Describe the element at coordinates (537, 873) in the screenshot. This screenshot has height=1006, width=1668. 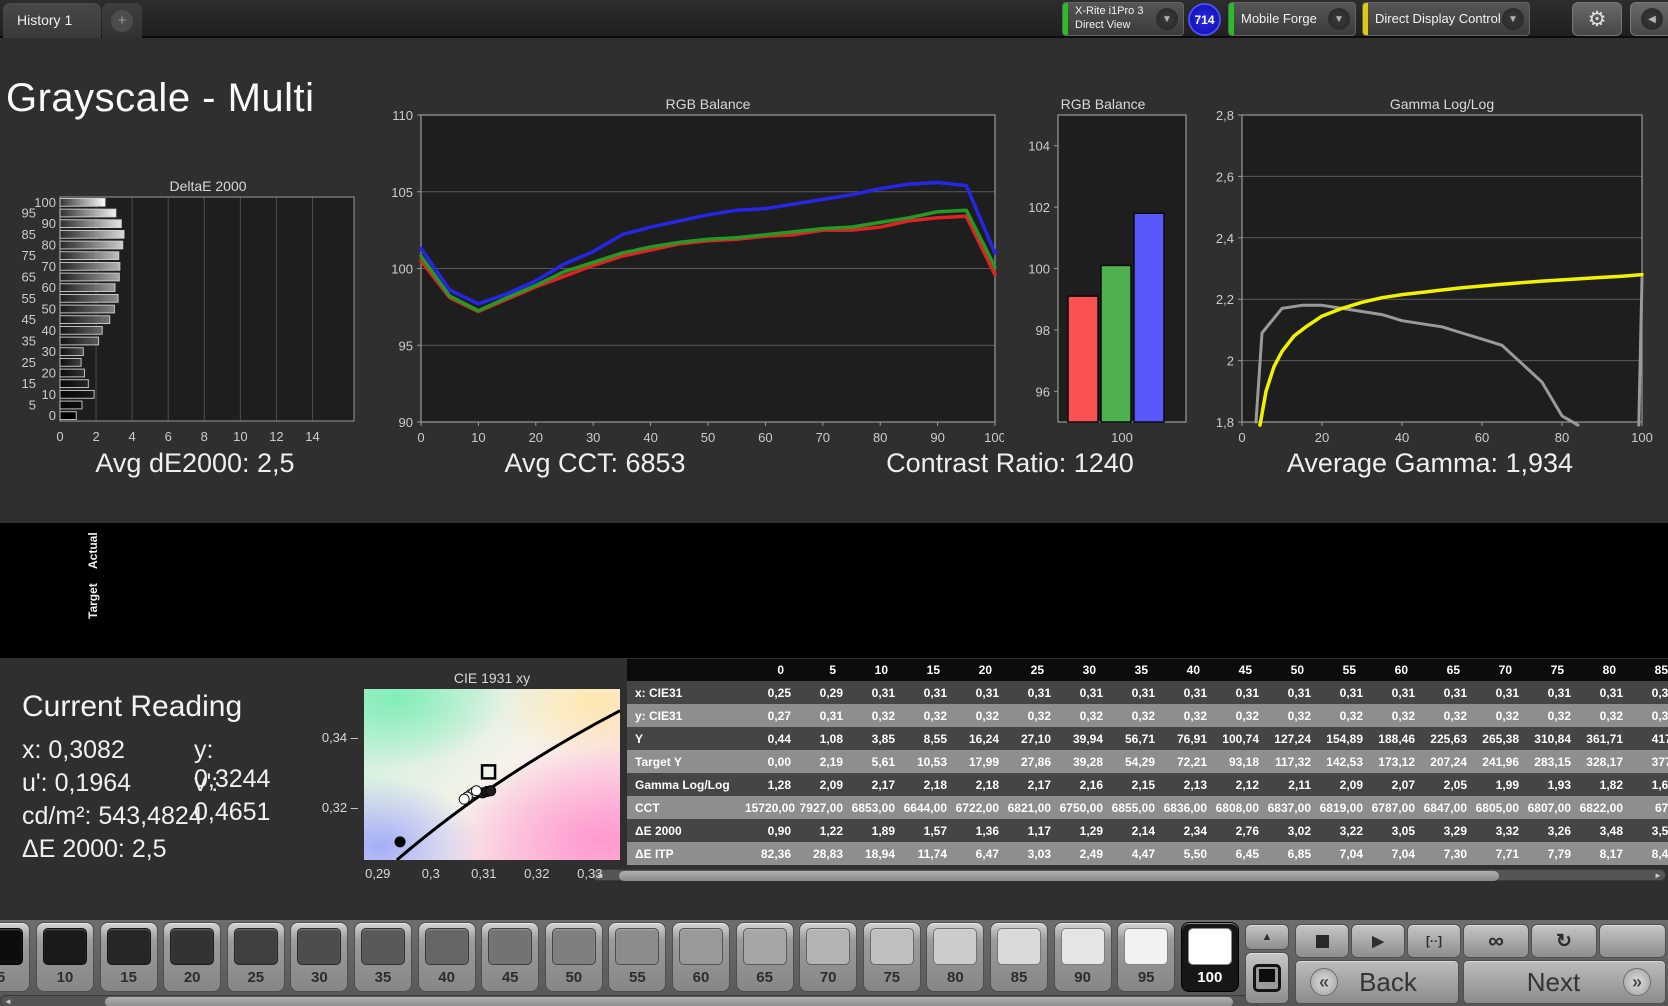
I see `cie-x-tick: 0,32` at that location.